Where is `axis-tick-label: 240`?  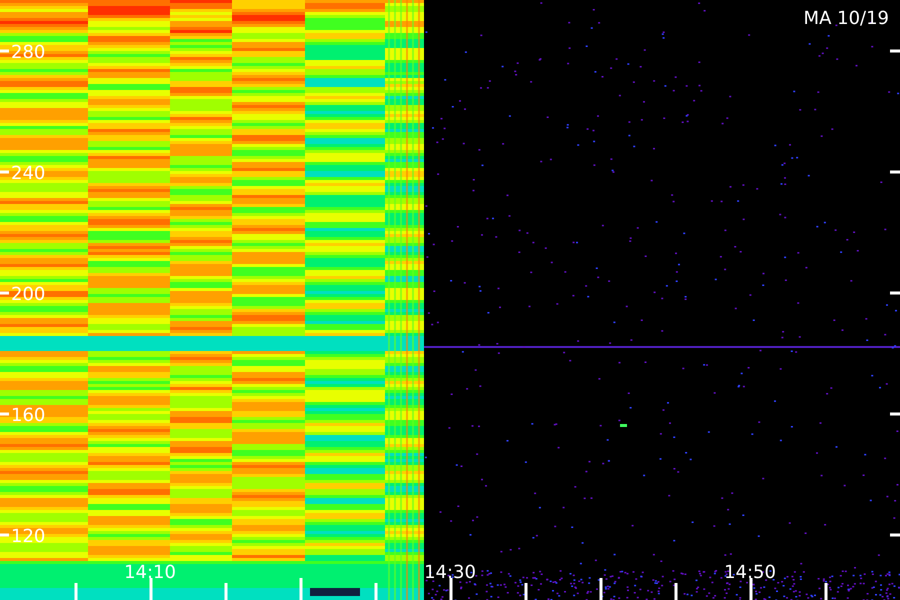
axis-tick-label: 240 is located at coordinates (28, 173).